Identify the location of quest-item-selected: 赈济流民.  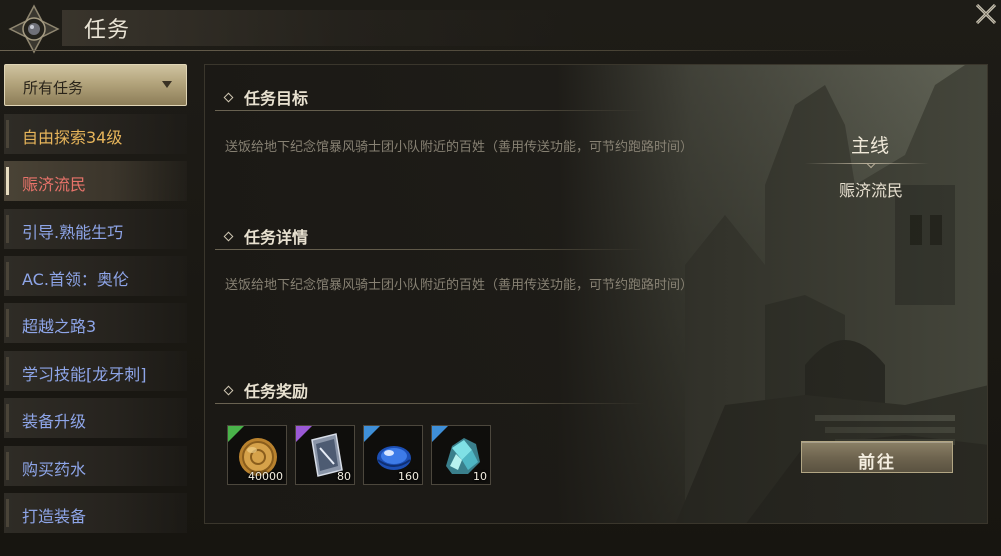
(95, 181).